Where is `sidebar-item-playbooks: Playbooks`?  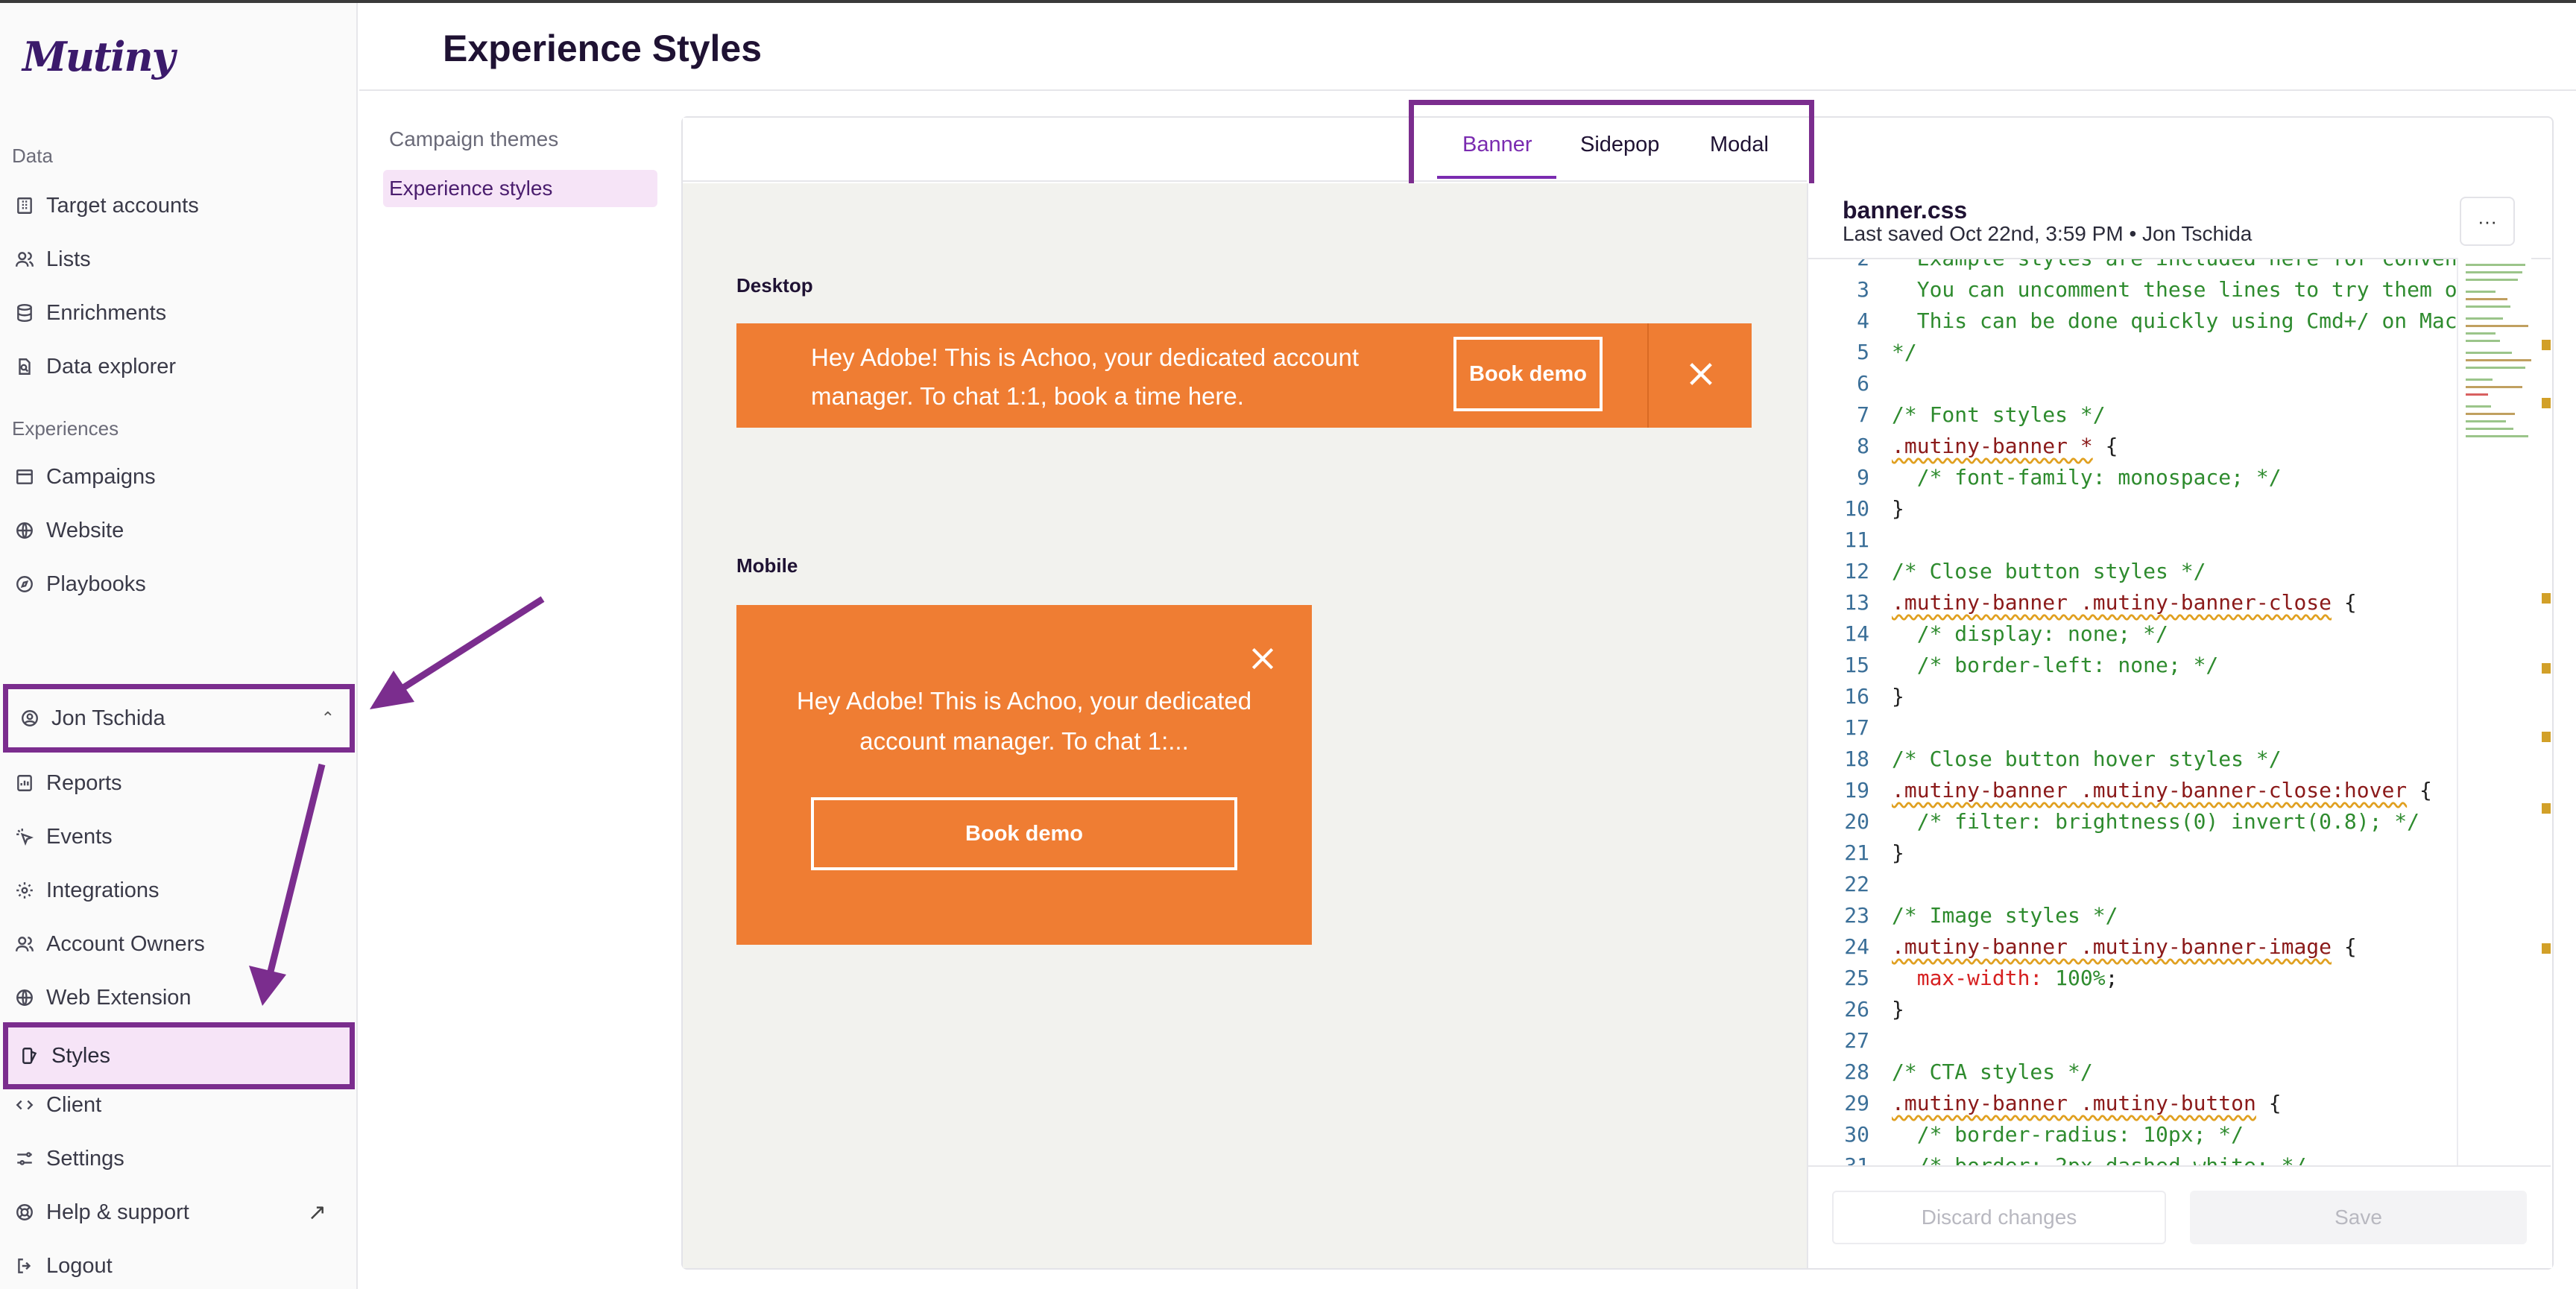
sidebar-item-playbooks: Playbooks is located at coordinates (179, 584).